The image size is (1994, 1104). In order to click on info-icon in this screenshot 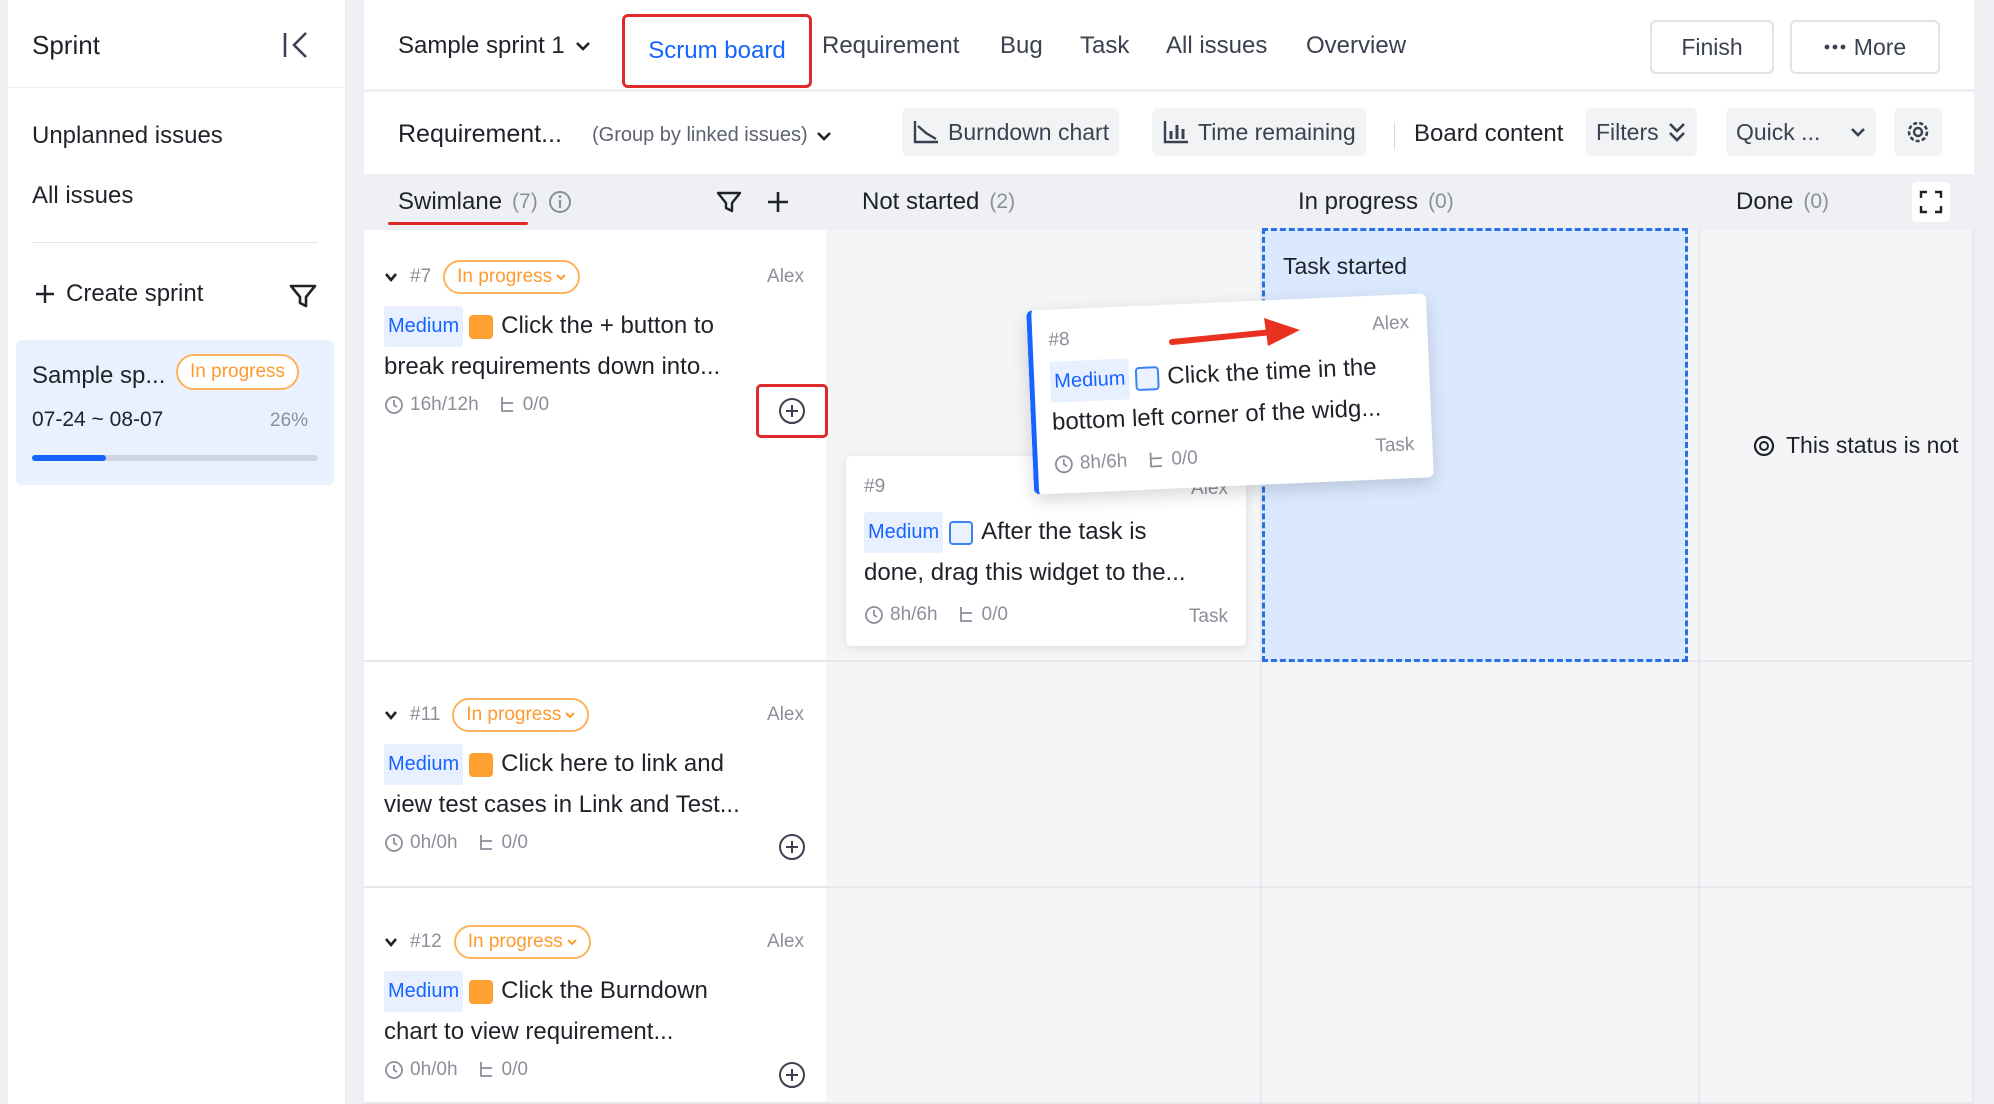, I will do `click(560, 202)`.